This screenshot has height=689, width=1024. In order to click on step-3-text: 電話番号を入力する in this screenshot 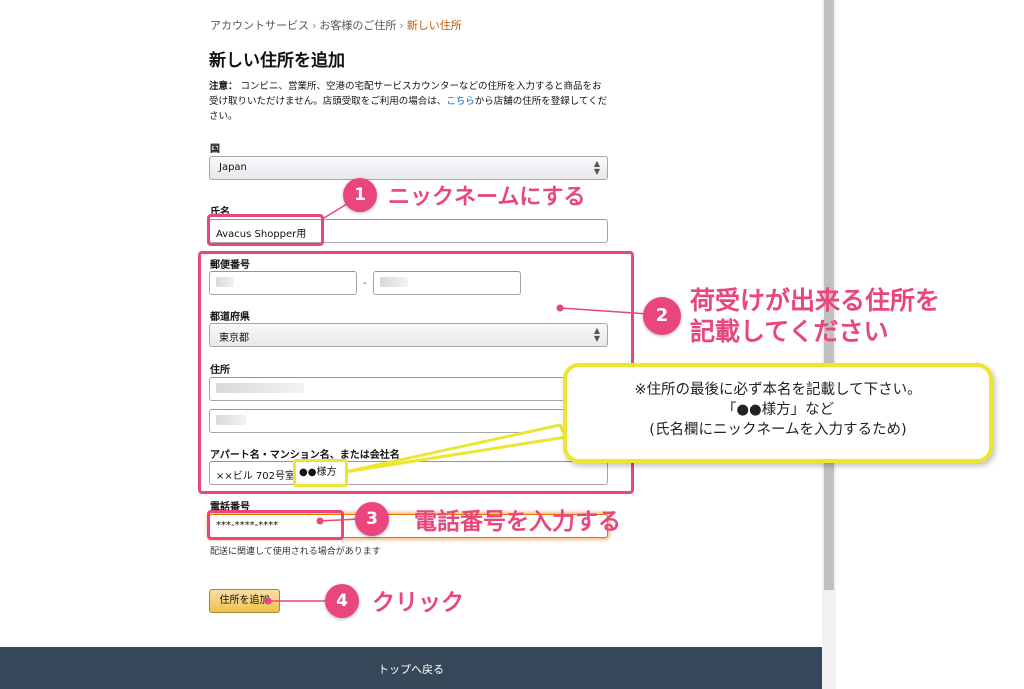, I will do `click(517, 522)`.